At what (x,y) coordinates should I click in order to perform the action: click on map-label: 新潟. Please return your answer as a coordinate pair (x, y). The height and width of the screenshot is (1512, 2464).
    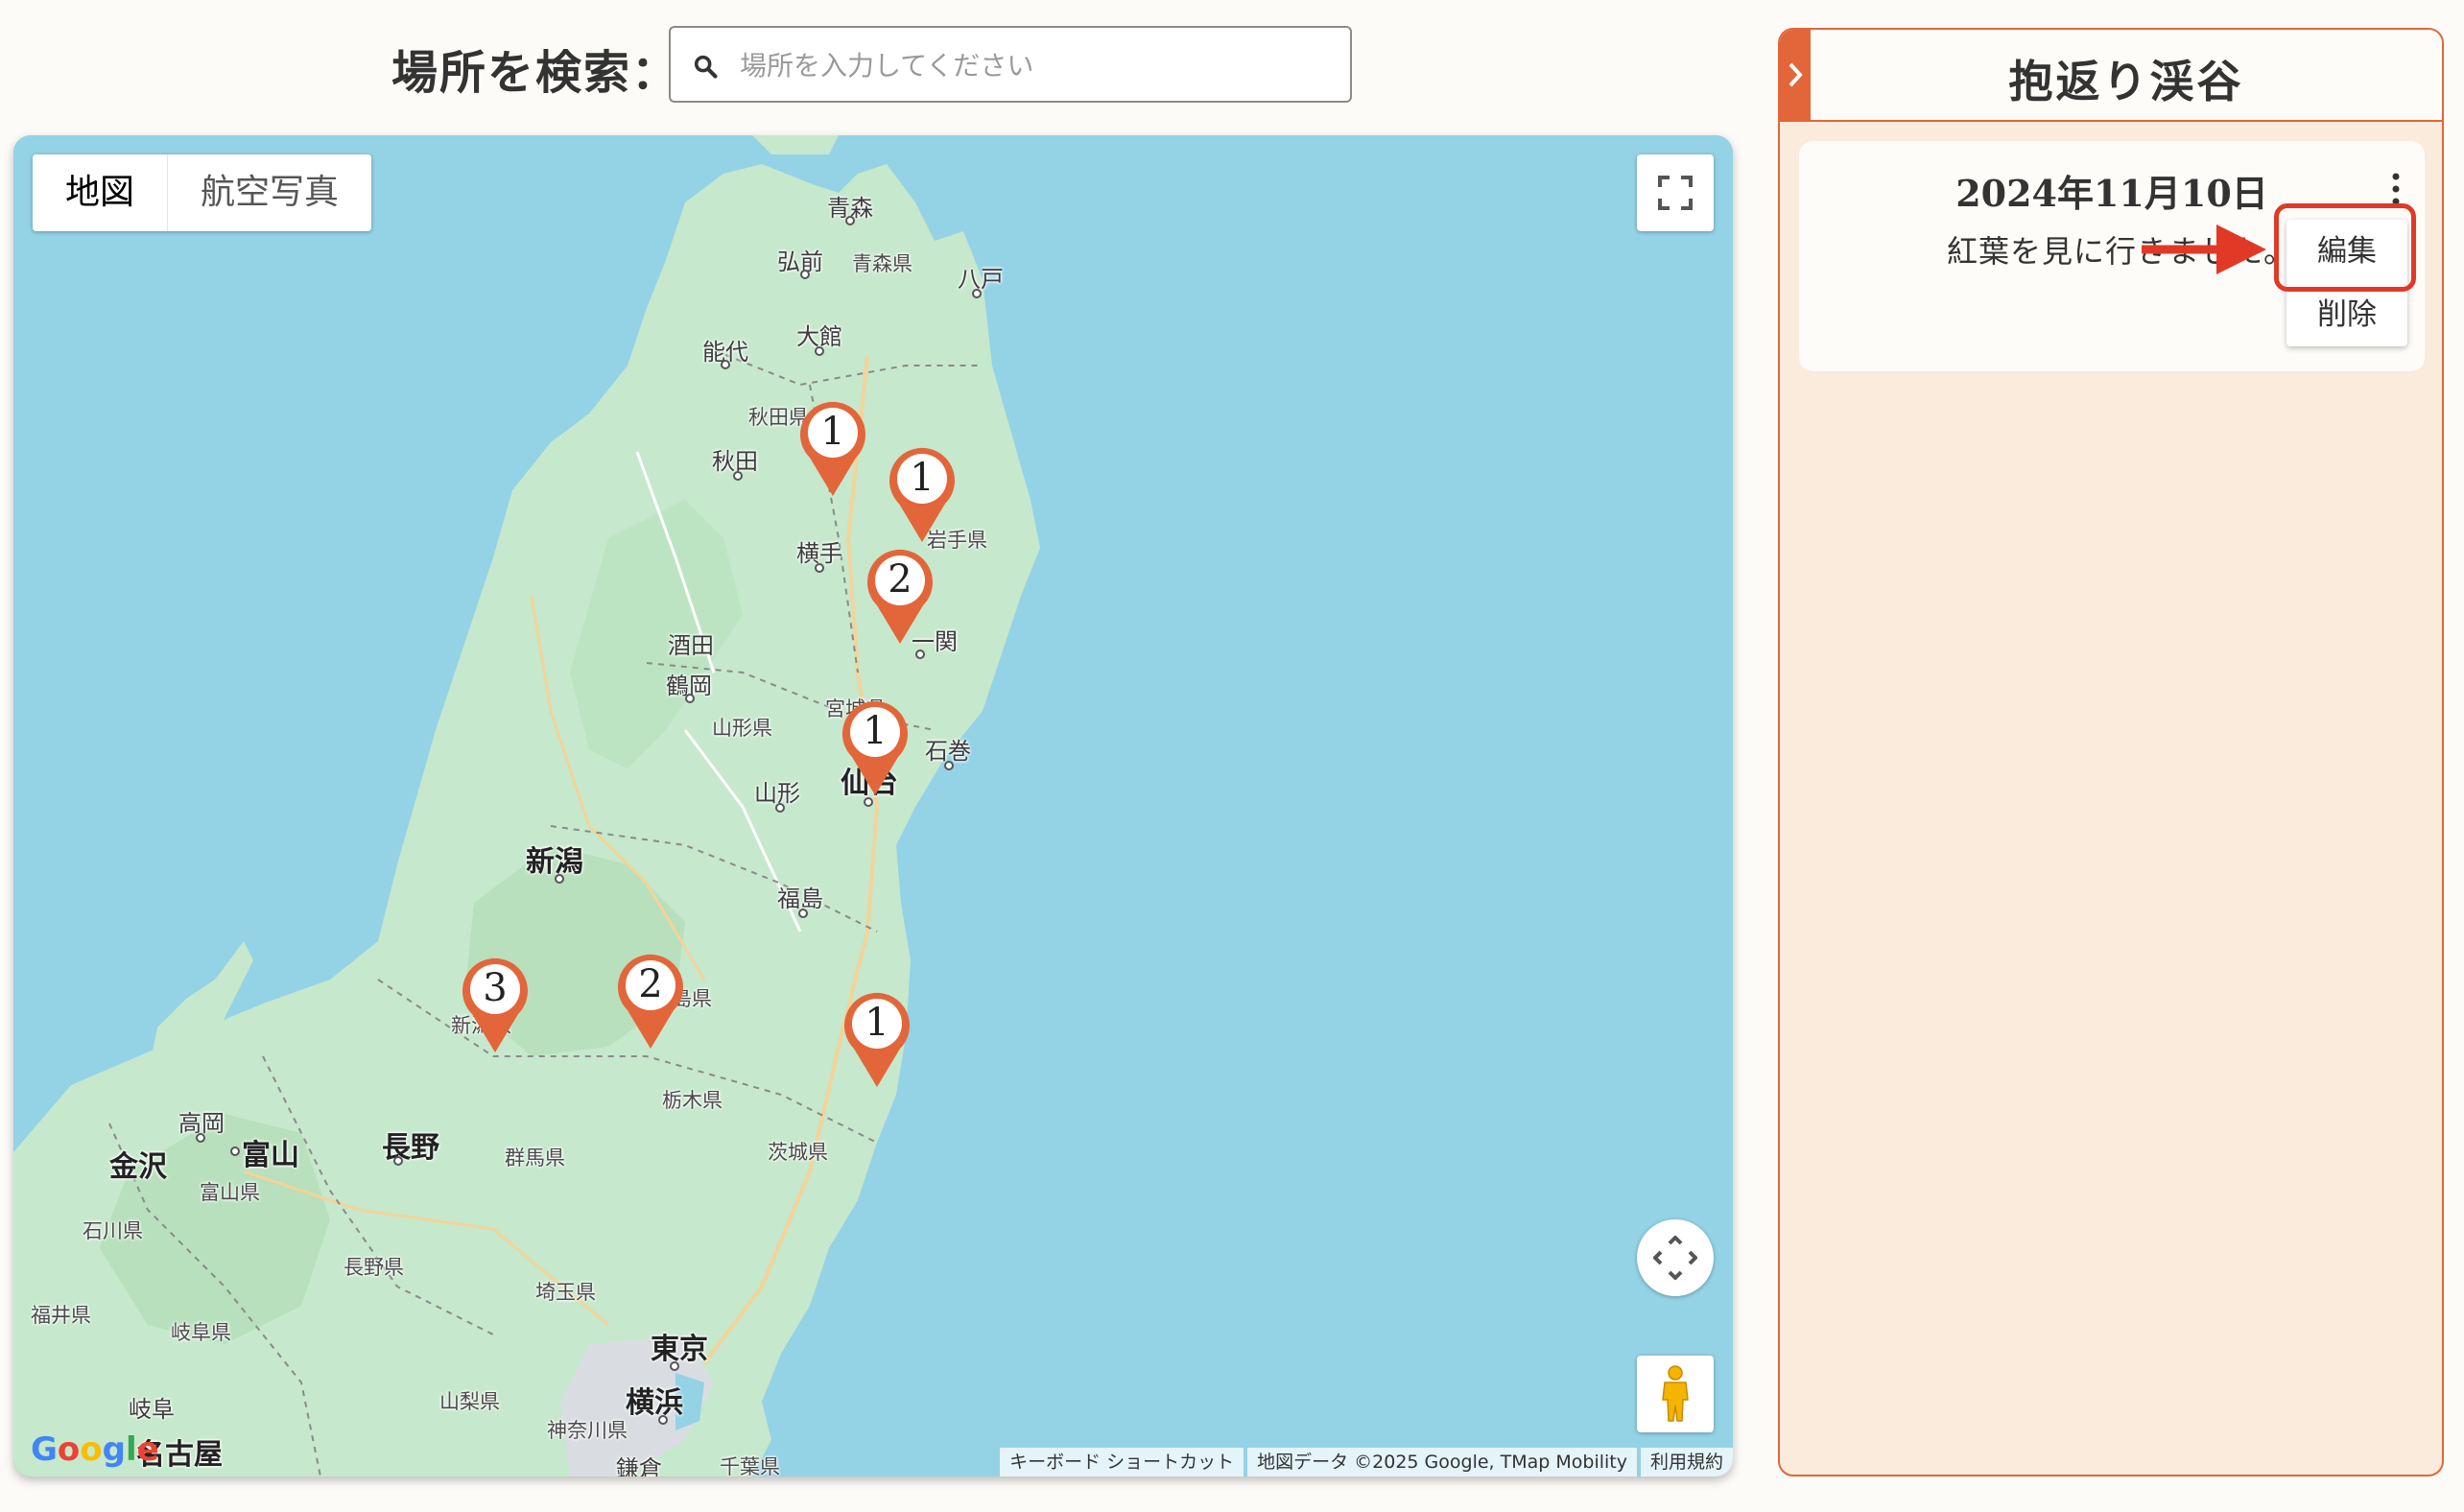
    Looking at the image, I should click on (554, 862).